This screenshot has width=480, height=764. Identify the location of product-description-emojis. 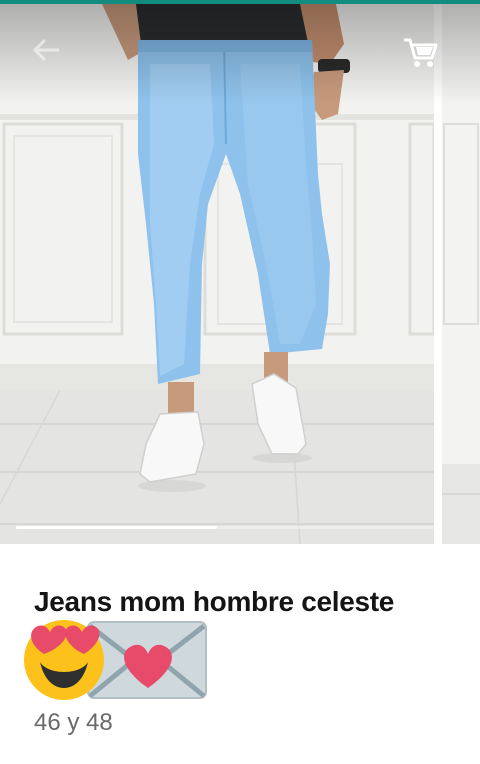
(122, 659).